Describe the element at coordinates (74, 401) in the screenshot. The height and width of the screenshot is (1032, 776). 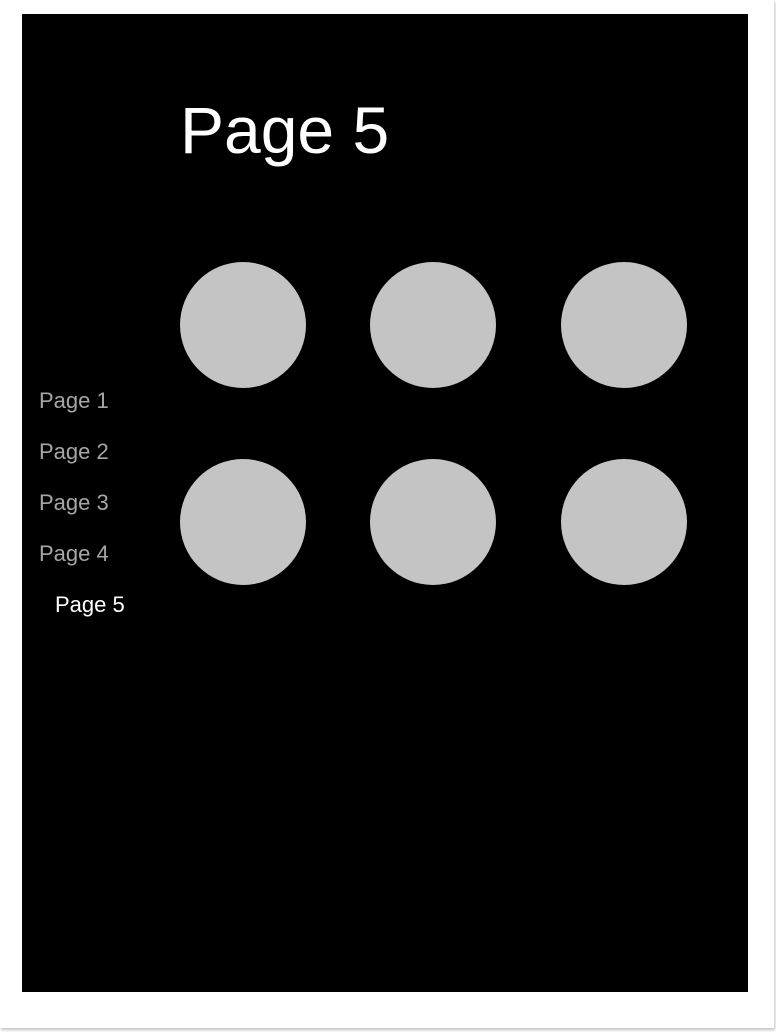
I see `nav-item-page-1: Page 1` at that location.